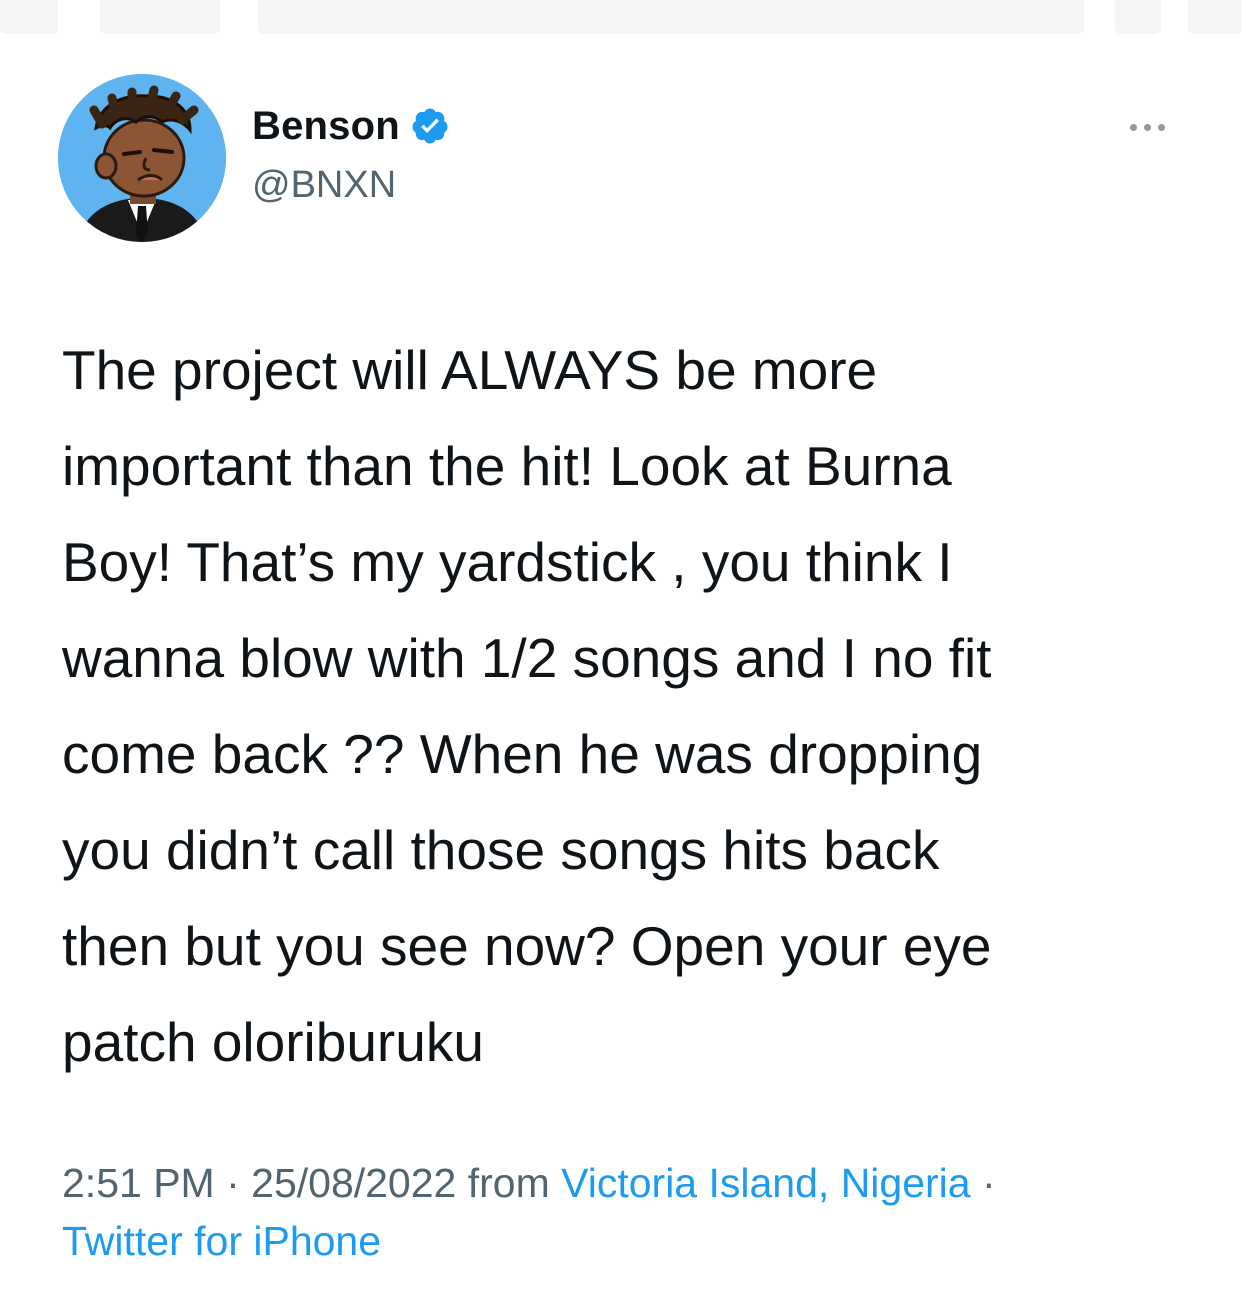 The width and height of the screenshot is (1242, 1299). I want to click on tweet-date: 25/08/2022, so click(353, 1183).